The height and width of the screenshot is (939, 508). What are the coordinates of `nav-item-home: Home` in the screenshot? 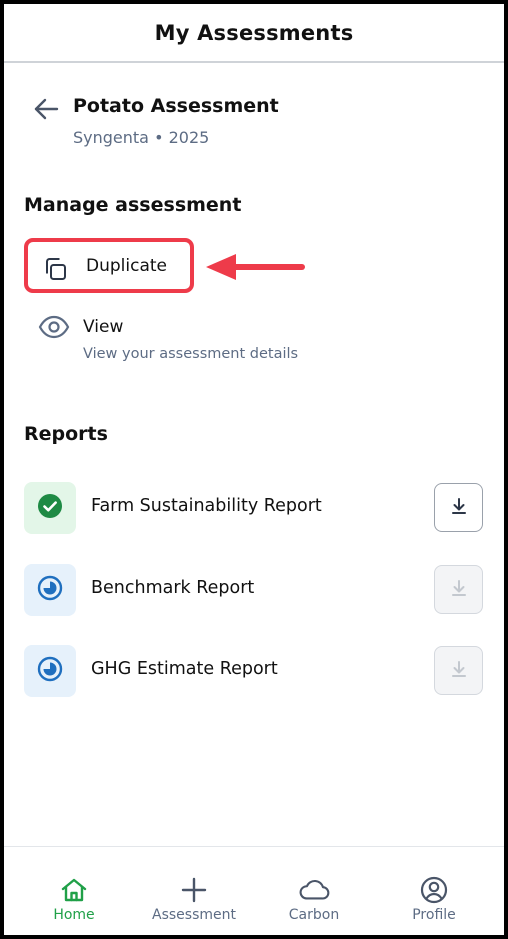 It's located at (74, 891).